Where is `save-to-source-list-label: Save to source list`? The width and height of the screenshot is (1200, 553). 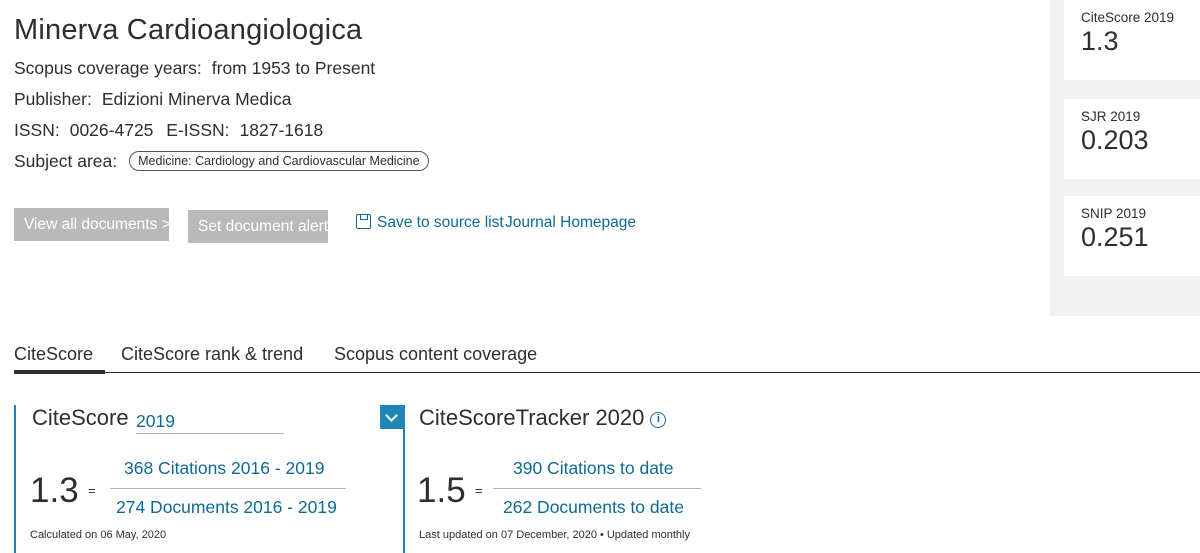
save-to-source-list-label: Save to source list is located at coordinates (440, 222).